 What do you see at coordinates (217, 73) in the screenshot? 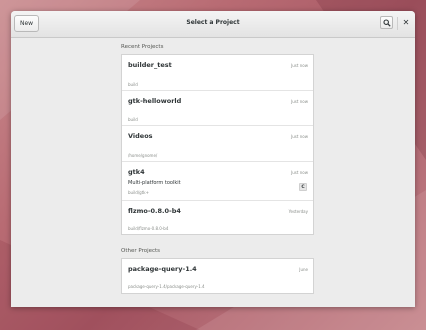
I see `project-row: builder_test build Just now` at bounding box center [217, 73].